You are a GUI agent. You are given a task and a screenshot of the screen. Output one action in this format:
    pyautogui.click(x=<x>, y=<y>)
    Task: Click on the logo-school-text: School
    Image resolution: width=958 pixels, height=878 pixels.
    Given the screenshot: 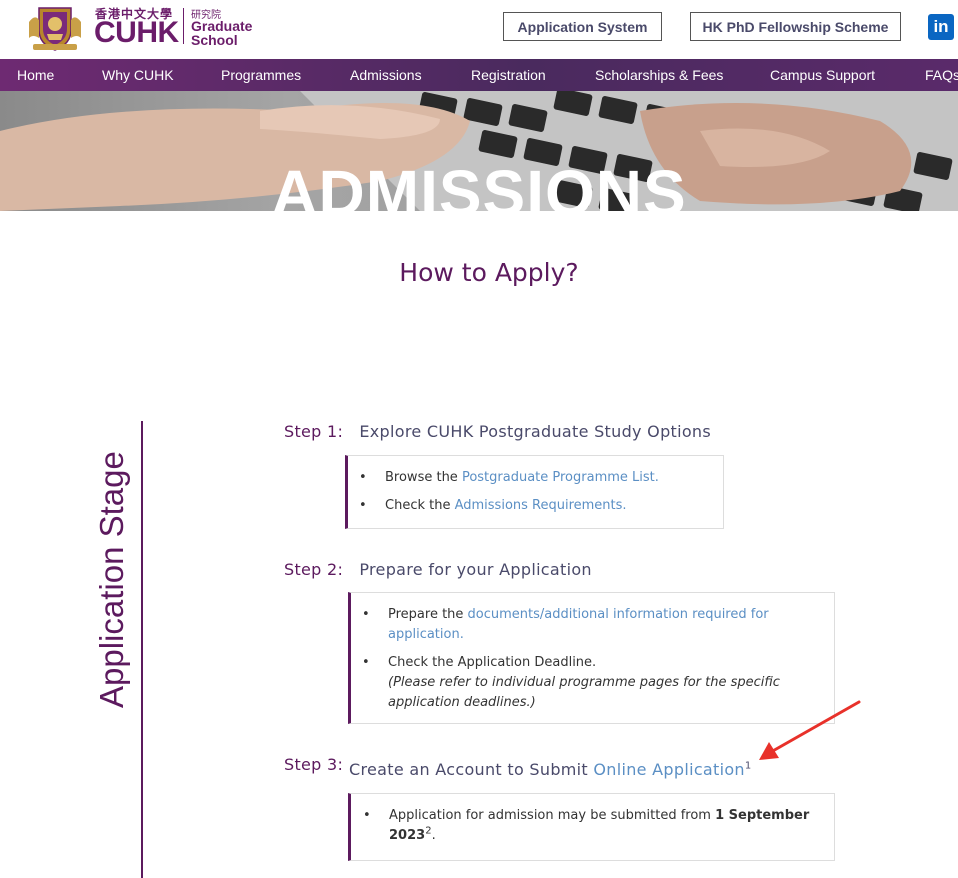 What is the action you would take?
    pyautogui.click(x=214, y=40)
    